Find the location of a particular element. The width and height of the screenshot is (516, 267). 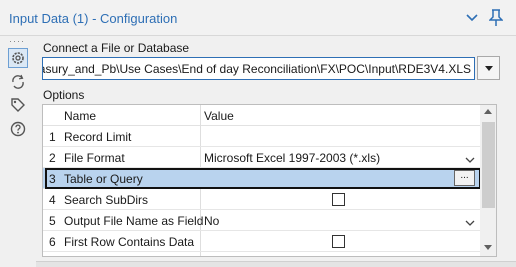

row-number: 1 is located at coordinates (52, 137).